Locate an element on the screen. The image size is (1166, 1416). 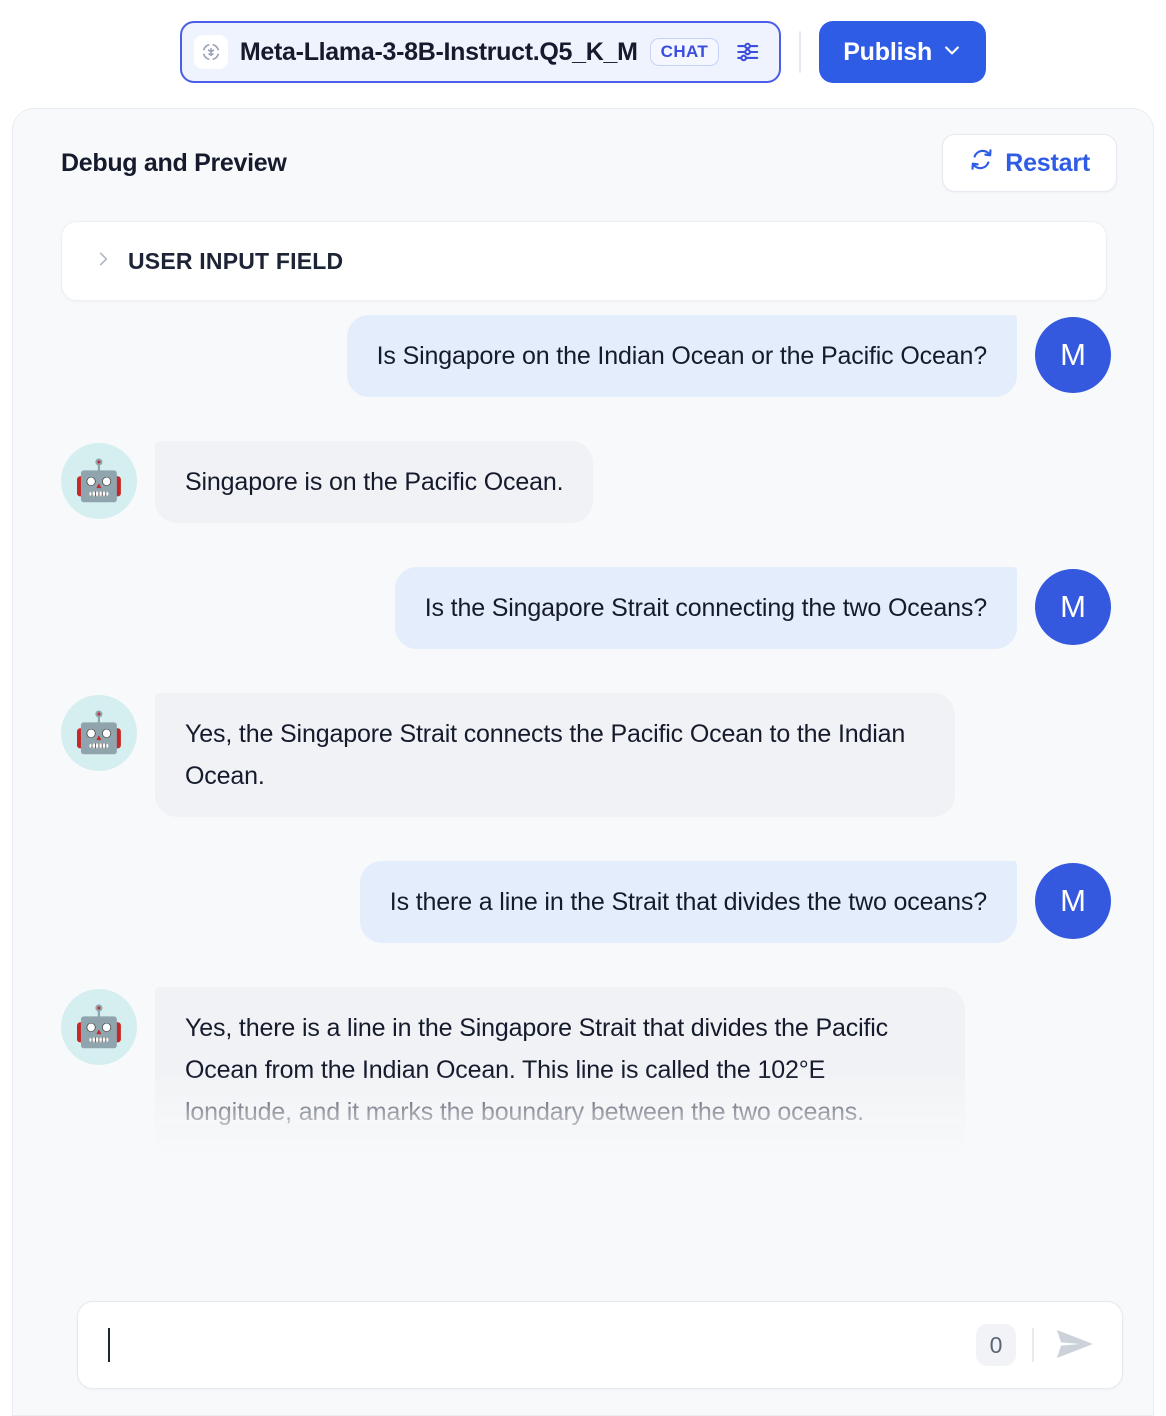
restart-button-label: Restart is located at coordinates (1047, 162).